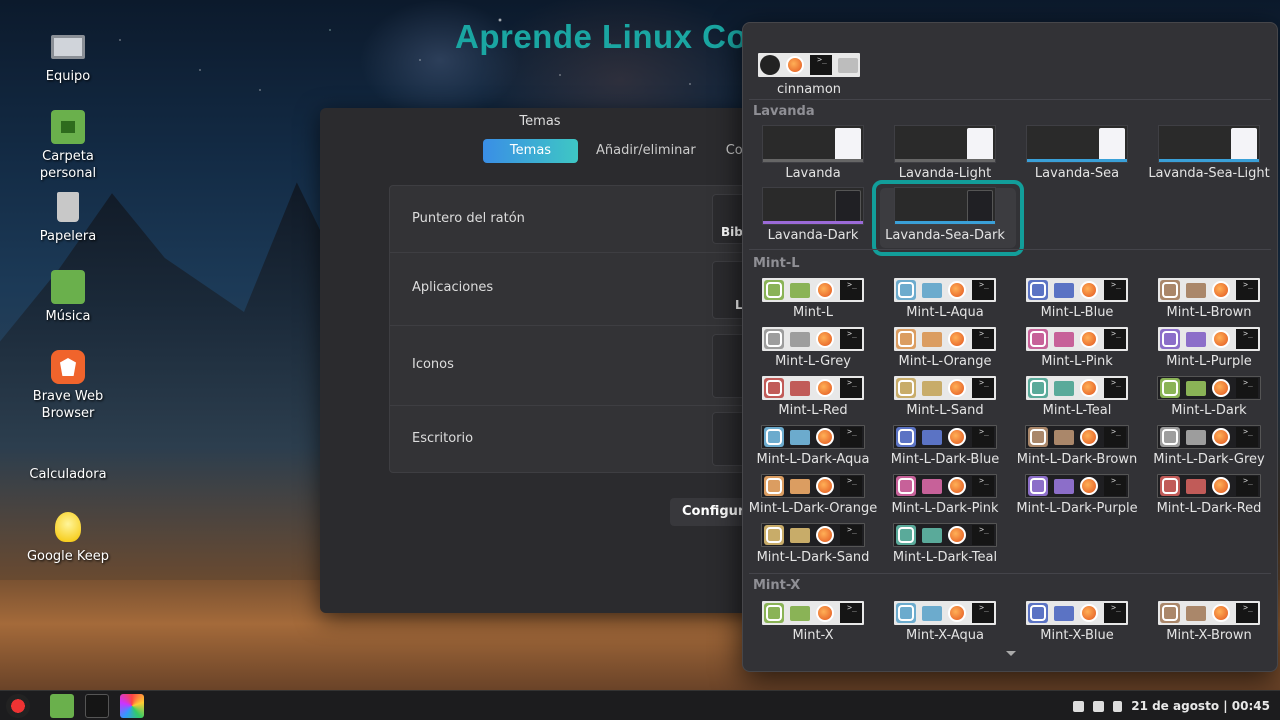 The width and height of the screenshot is (1280, 720). I want to click on theme-item-mint-x: >_ Mint-X-Blue, so click(1077, 622).